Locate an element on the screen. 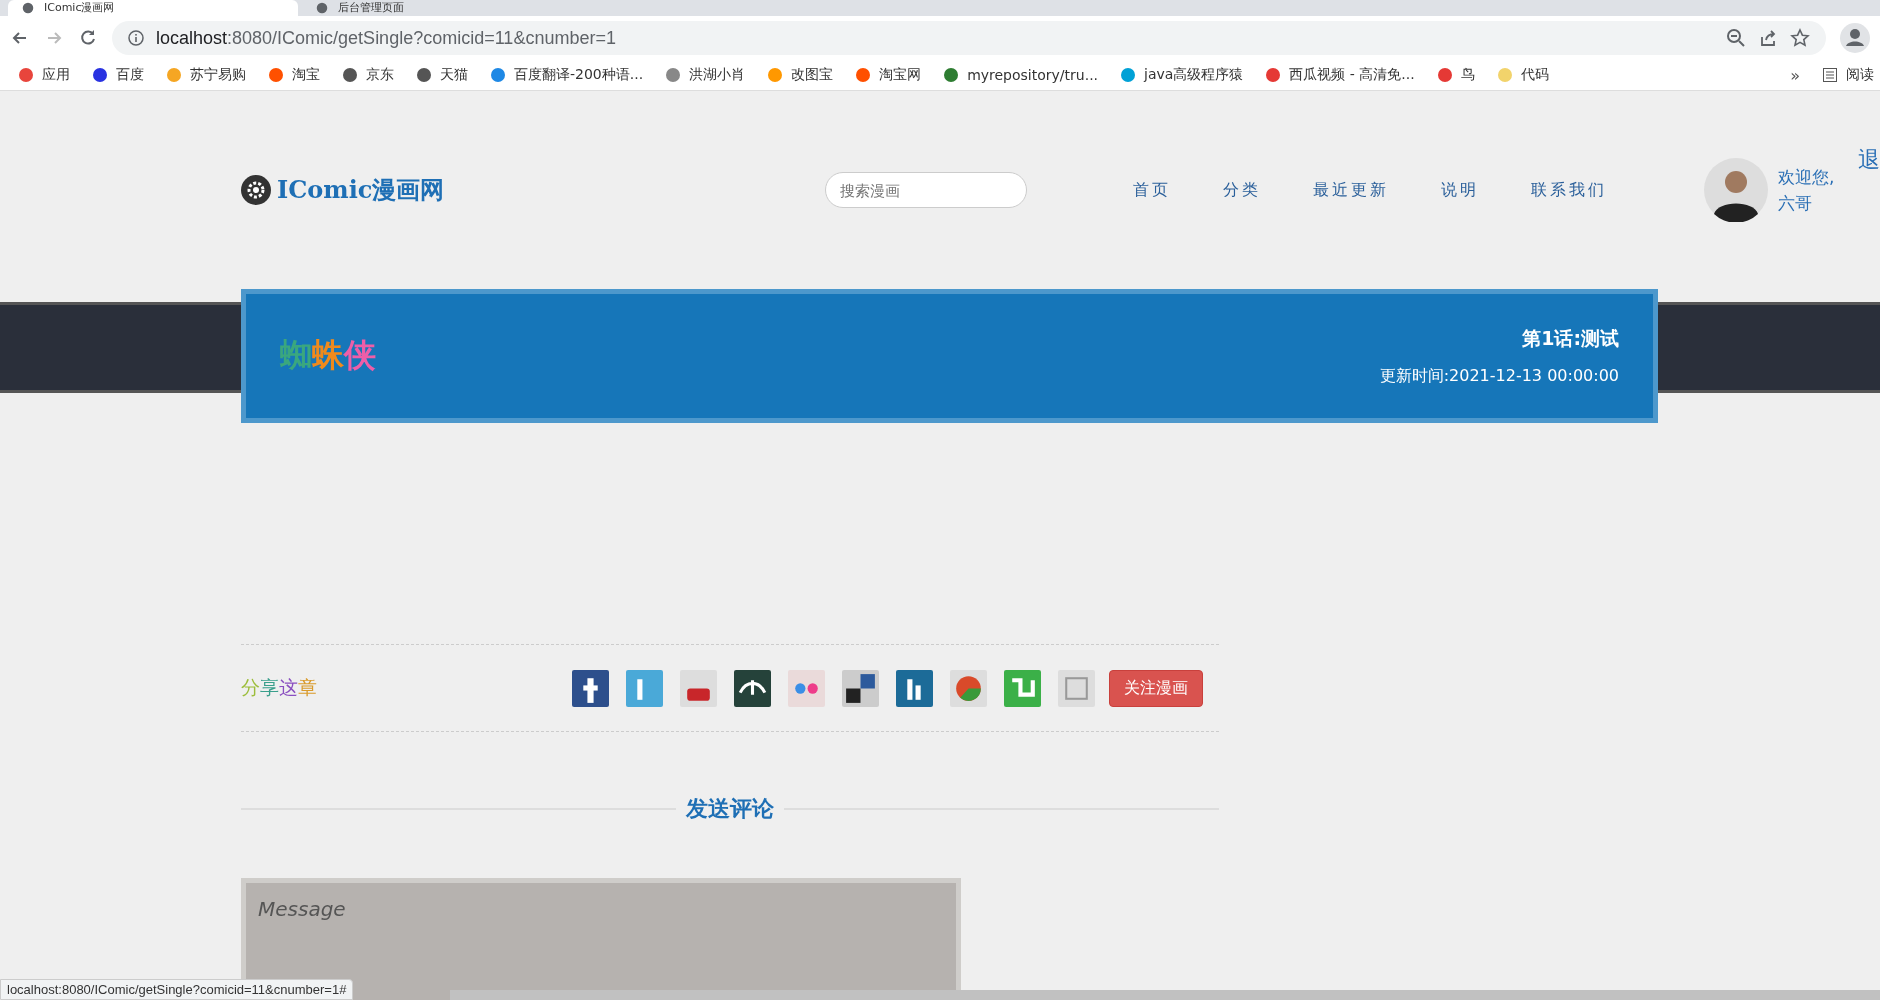 Image resolution: width=1880 pixels, height=1000 pixels. address-bar: localhost:8080/IComic/getSingle?comicid=11&cnumber=1 is located at coordinates (969, 38).